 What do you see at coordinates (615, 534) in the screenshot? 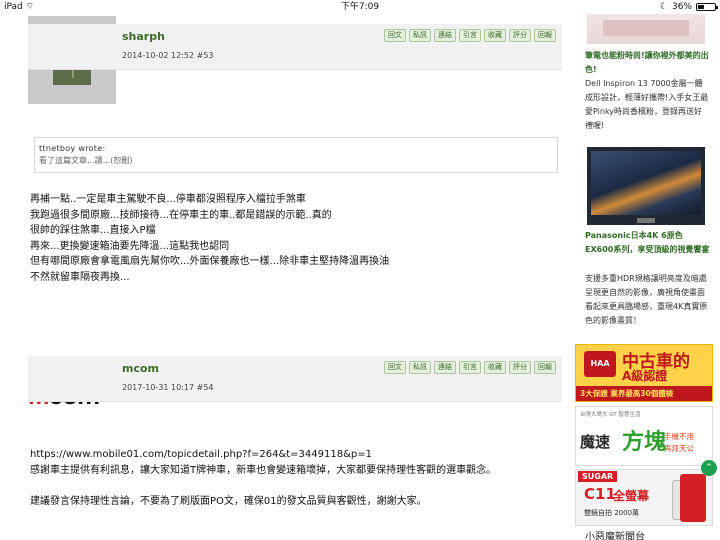
I see `sidebar-section-title: 小惡魔新聞台` at bounding box center [615, 534].